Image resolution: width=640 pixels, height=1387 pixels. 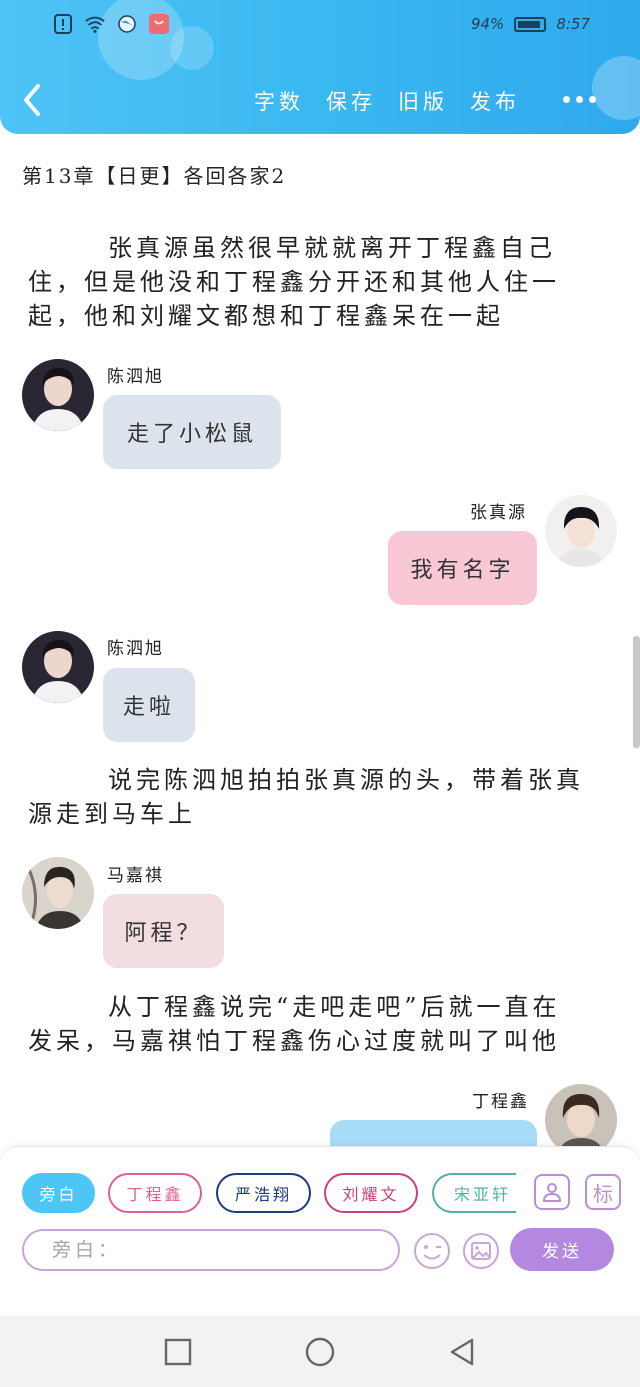 What do you see at coordinates (58, 1193) in the screenshot?
I see `role-chip-narrator: 旁白` at bounding box center [58, 1193].